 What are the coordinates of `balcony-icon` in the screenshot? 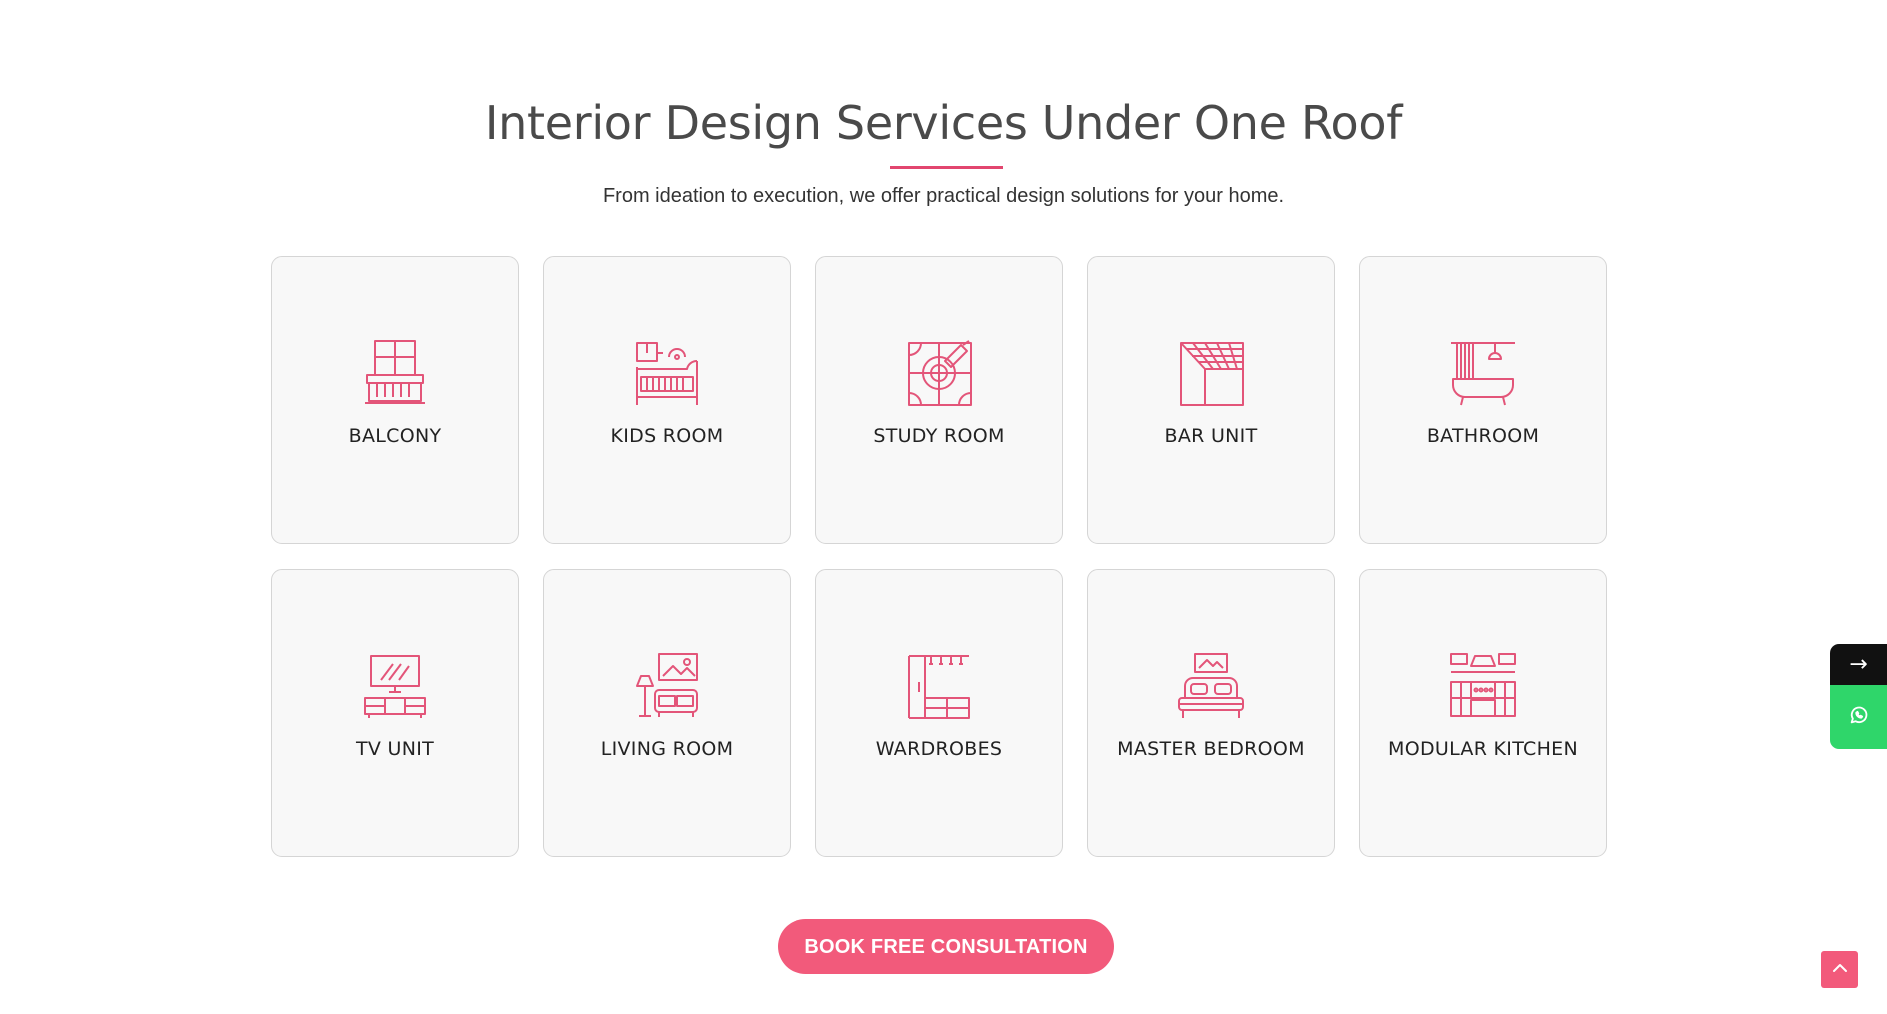 It's located at (395, 373).